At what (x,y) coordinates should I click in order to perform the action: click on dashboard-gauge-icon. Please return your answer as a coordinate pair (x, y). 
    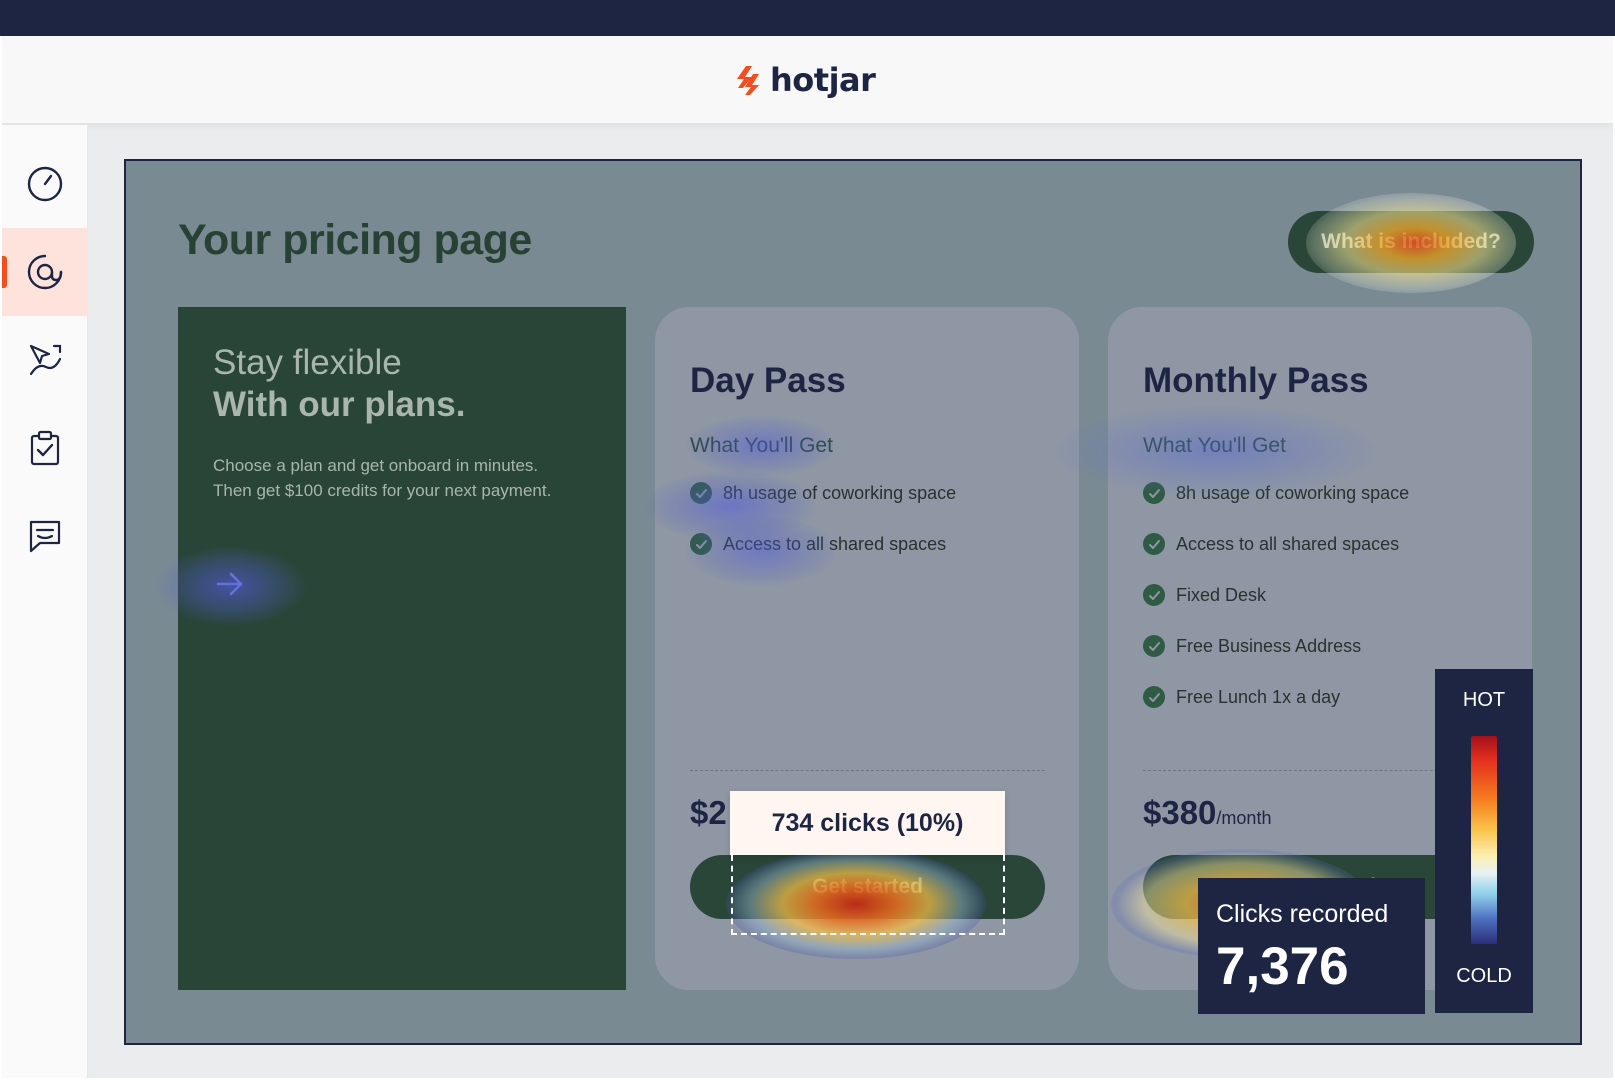
    Looking at the image, I should click on (45, 184).